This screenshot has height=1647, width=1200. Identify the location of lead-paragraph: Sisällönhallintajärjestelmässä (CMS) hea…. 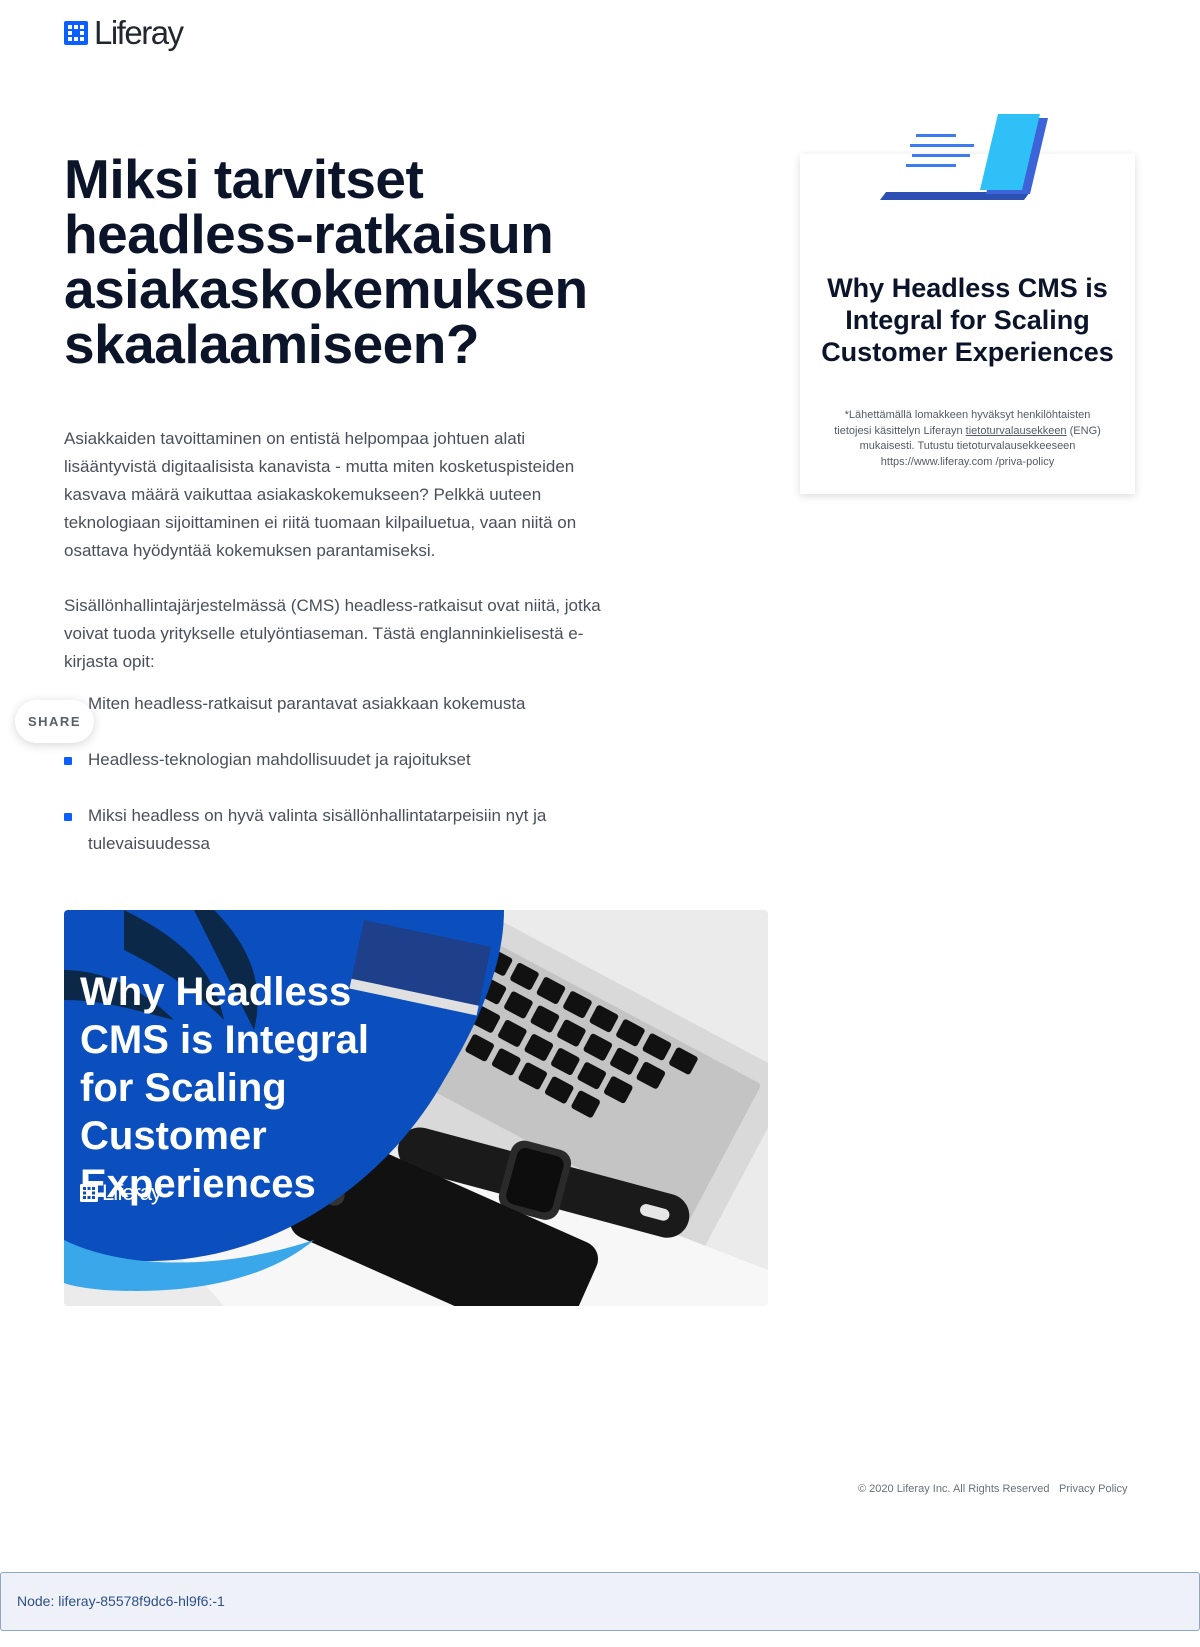
(332, 633).